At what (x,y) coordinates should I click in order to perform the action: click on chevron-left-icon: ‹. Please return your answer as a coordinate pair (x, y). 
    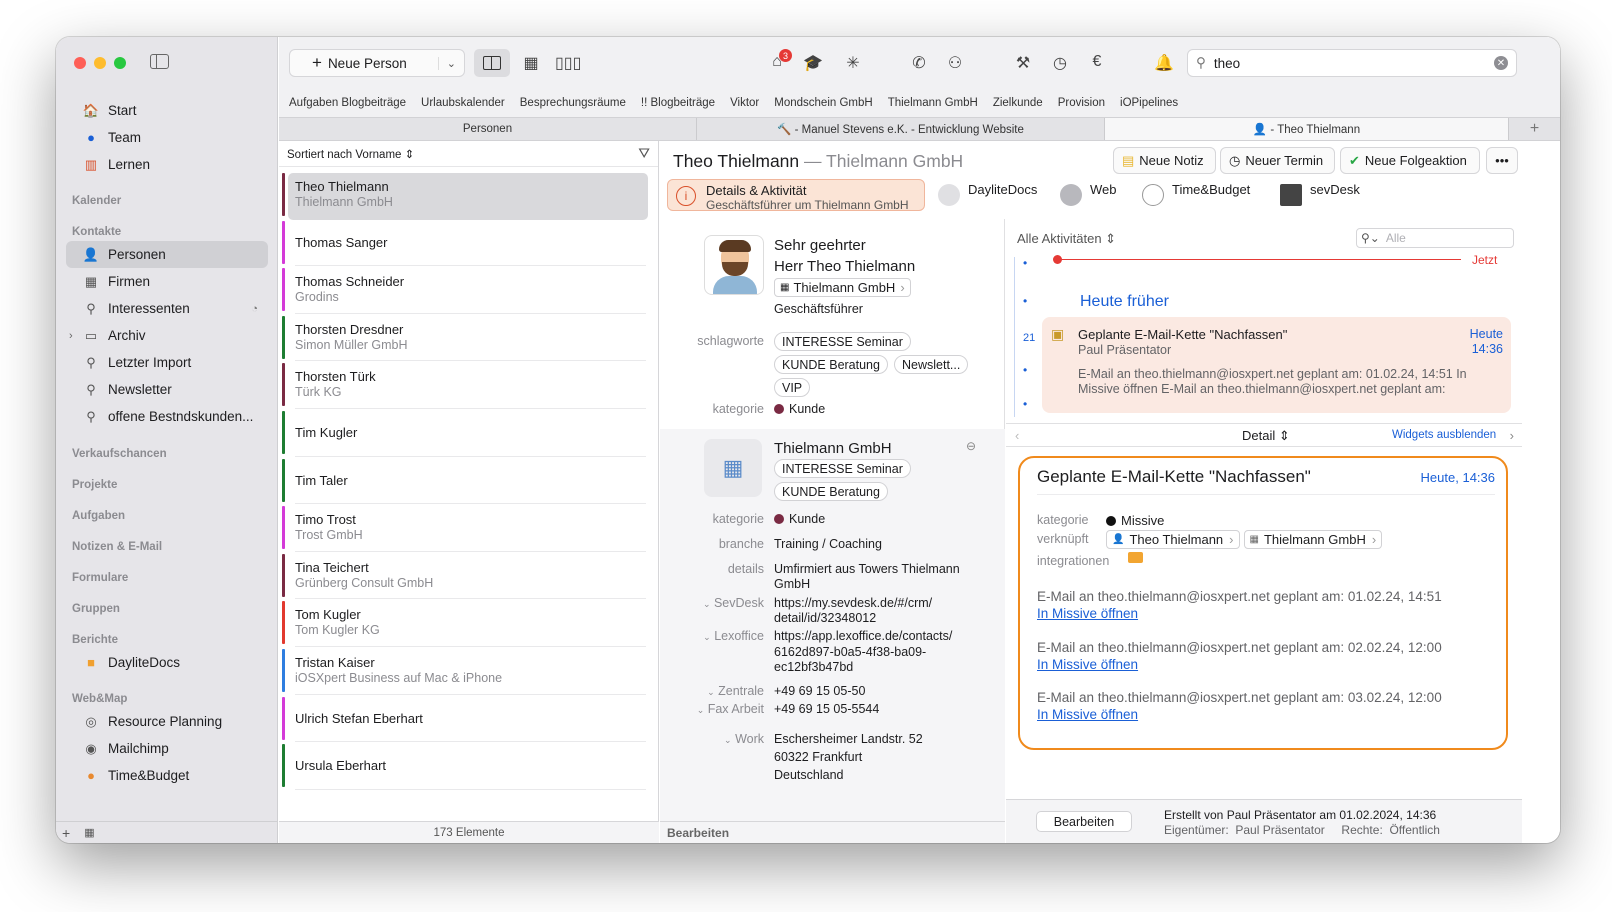
    Looking at the image, I should click on (1017, 435).